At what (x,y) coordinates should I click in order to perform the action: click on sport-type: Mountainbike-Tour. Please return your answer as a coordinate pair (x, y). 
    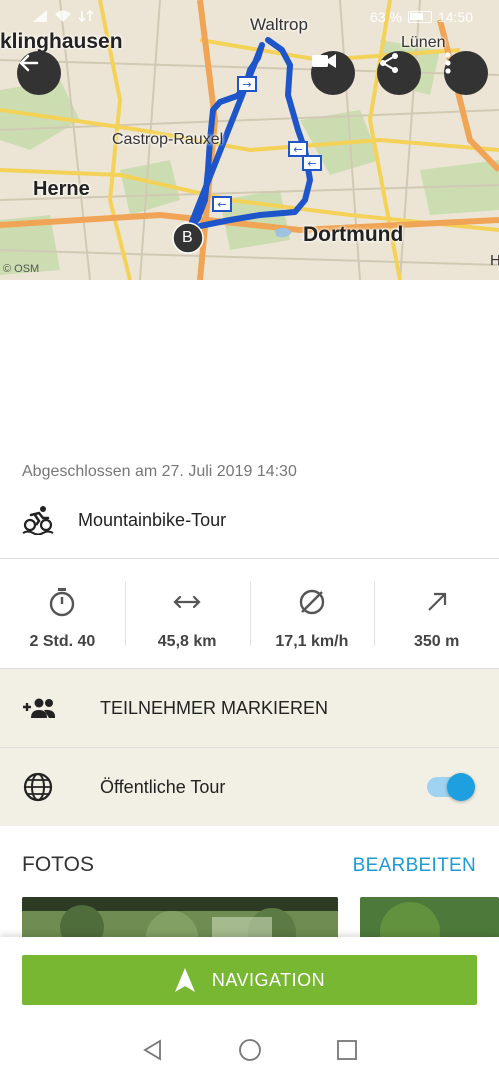
    Looking at the image, I should click on (124, 520).